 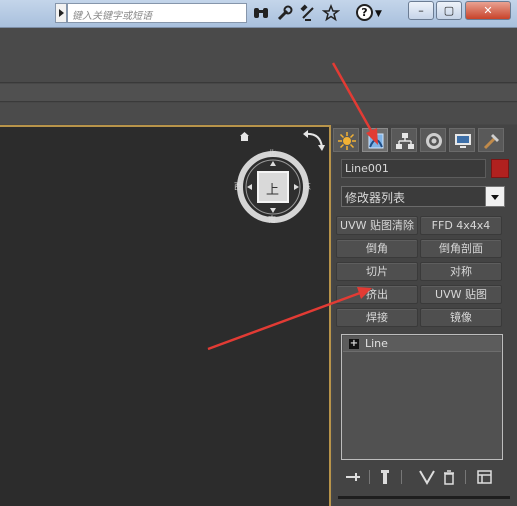 I want to click on viewcube-west-label: 西, so click(x=238, y=186).